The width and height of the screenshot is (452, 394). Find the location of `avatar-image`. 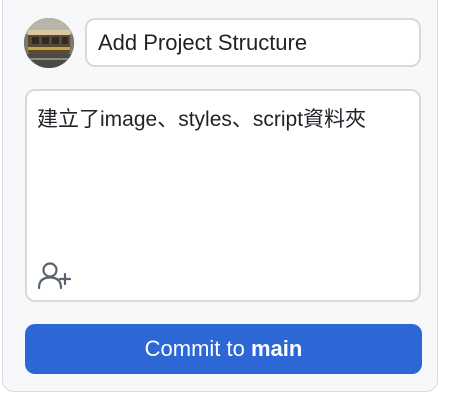

avatar-image is located at coordinates (49, 43).